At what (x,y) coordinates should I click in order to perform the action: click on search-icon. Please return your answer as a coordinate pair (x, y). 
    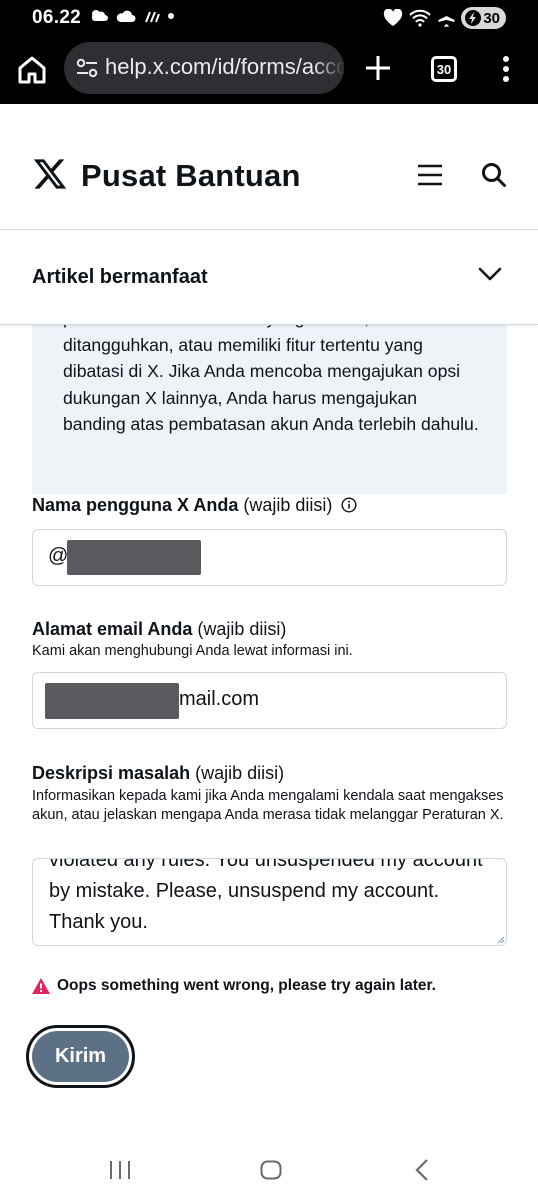
    Looking at the image, I should click on (494, 175).